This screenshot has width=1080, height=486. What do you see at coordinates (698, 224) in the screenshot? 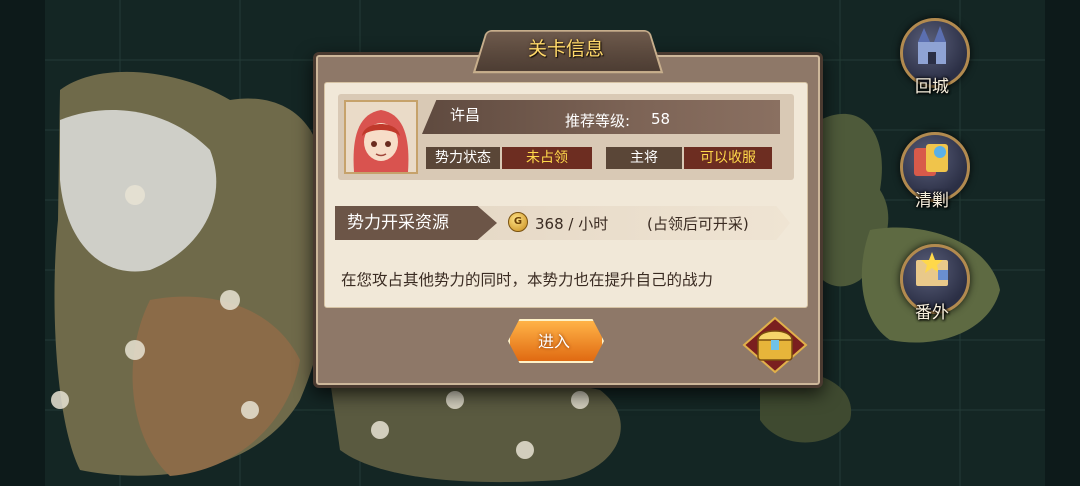
I see `resource-note: (占领后可开采)` at bounding box center [698, 224].